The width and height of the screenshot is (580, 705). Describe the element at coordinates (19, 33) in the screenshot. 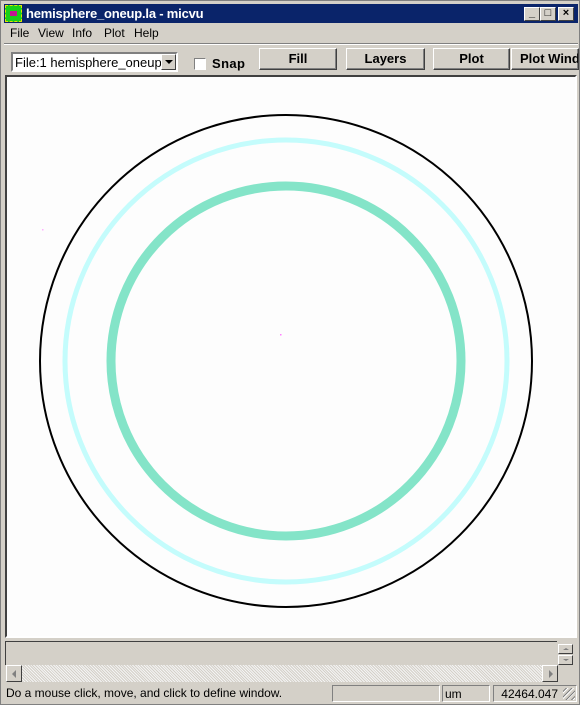

I see `menu-file: File` at that location.